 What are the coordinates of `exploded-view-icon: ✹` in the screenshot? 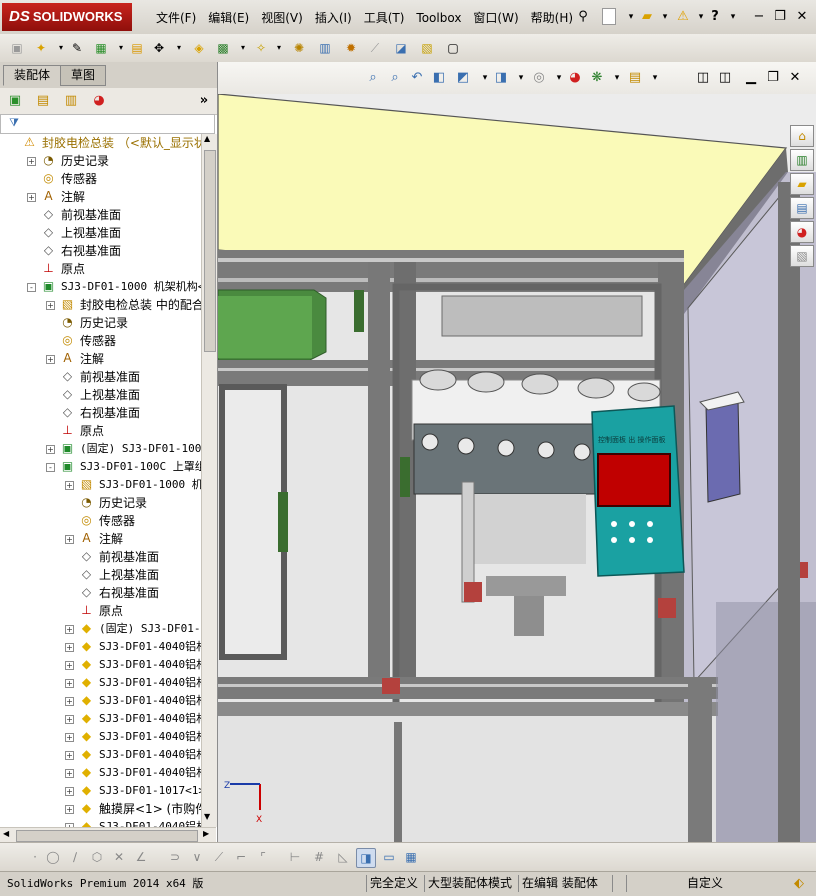 It's located at (351, 48).